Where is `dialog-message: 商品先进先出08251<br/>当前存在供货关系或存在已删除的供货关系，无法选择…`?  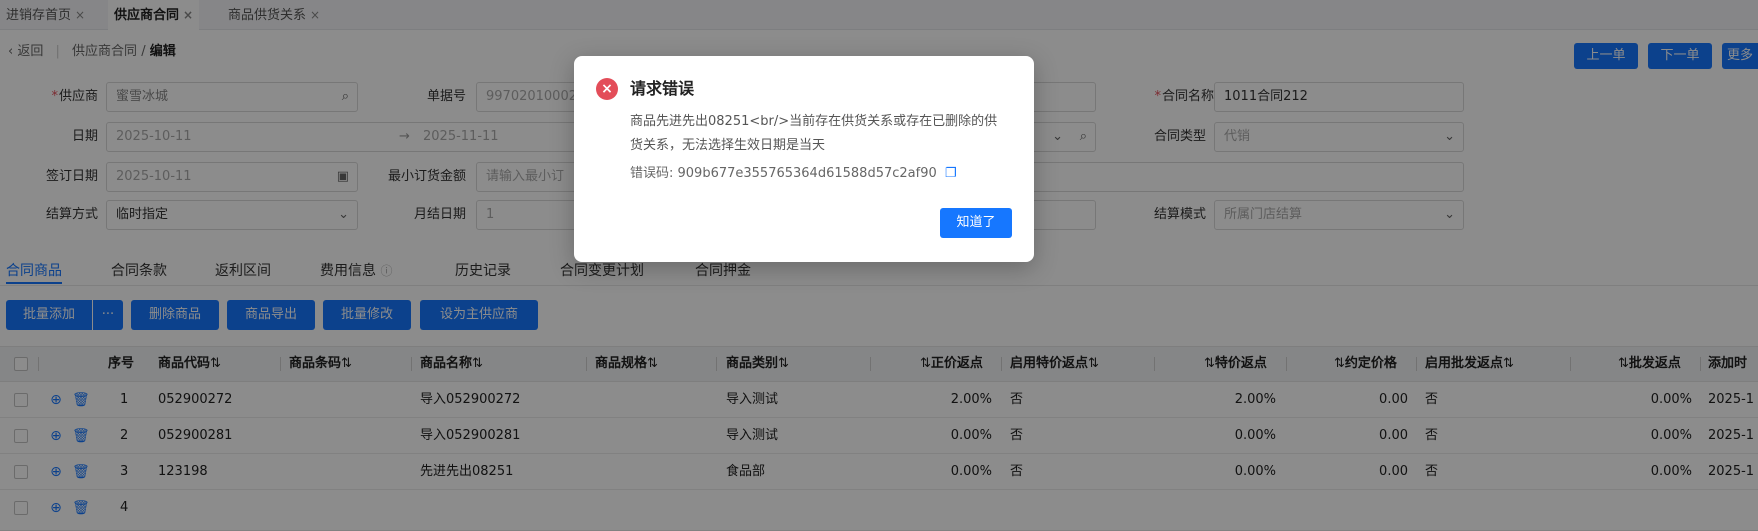 dialog-message: 商品先进先出08251<br/>当前存在供货关系或存在已删除的供货关系，无法选择… is located at coordinates (814, 133).